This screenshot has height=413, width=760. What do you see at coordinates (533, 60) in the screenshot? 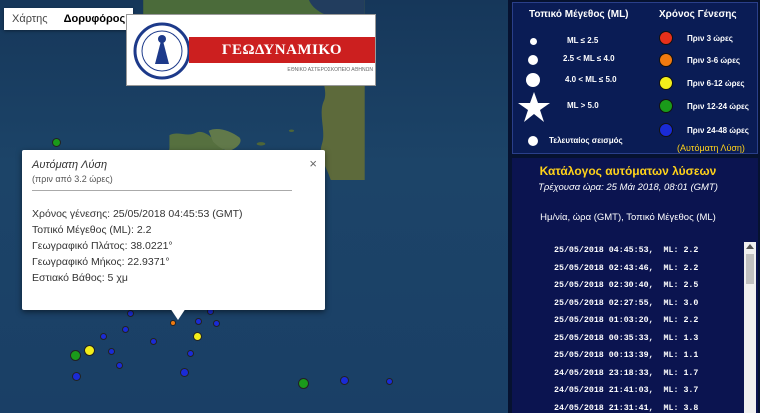
I see `magnitude-medium-icon` at bounding box center [533, 60].